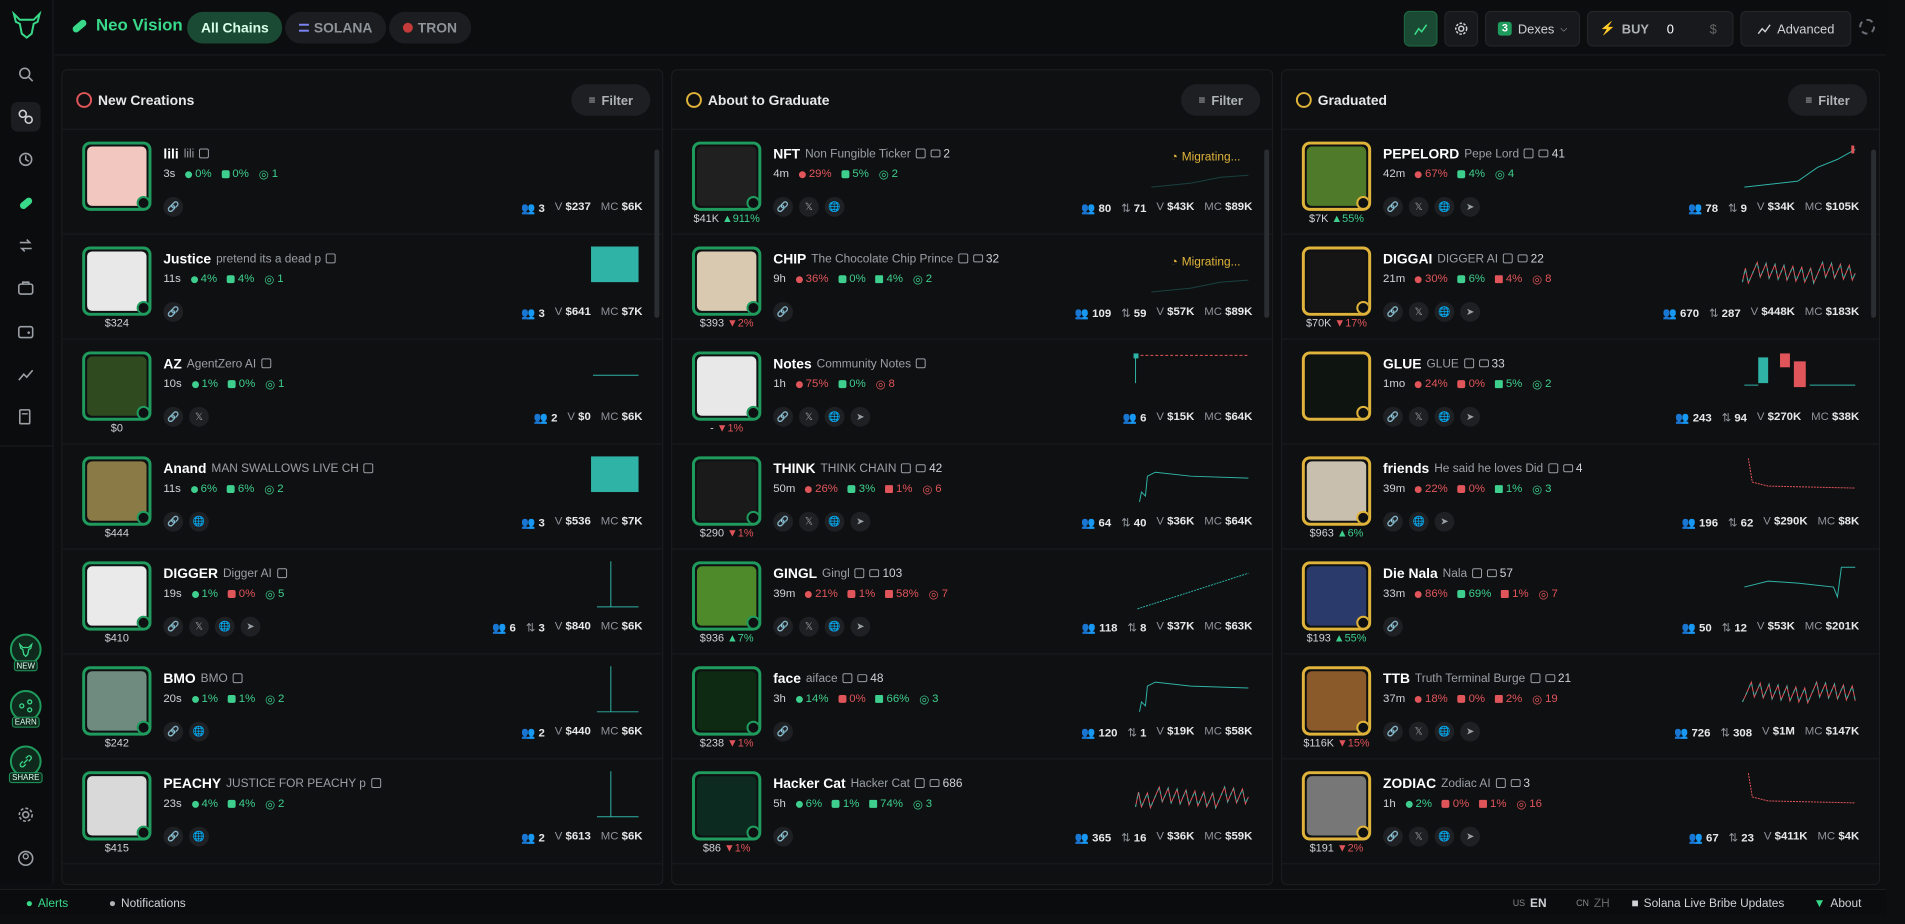  What do you see at coordinates (929, 468) in the screenshot?
I see `comments-count: 42` at bounding box center [929, 468].